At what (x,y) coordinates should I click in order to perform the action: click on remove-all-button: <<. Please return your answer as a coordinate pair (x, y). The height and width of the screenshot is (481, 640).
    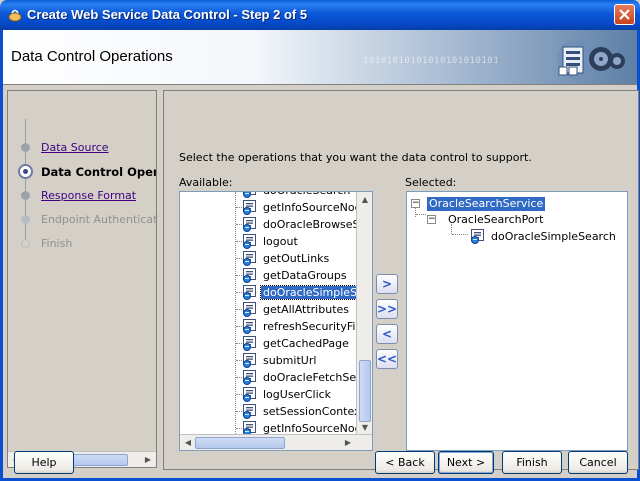
    Looking at the image, I should click on (387, 359).